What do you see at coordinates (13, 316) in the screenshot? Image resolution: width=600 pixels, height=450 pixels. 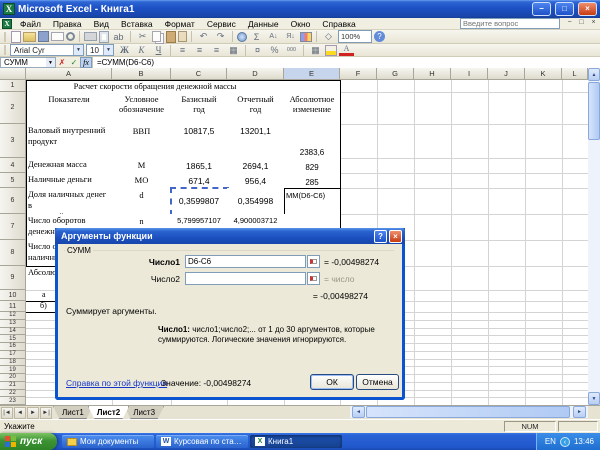 I see `row-header-12: 12` at bounding box center [13, 316].